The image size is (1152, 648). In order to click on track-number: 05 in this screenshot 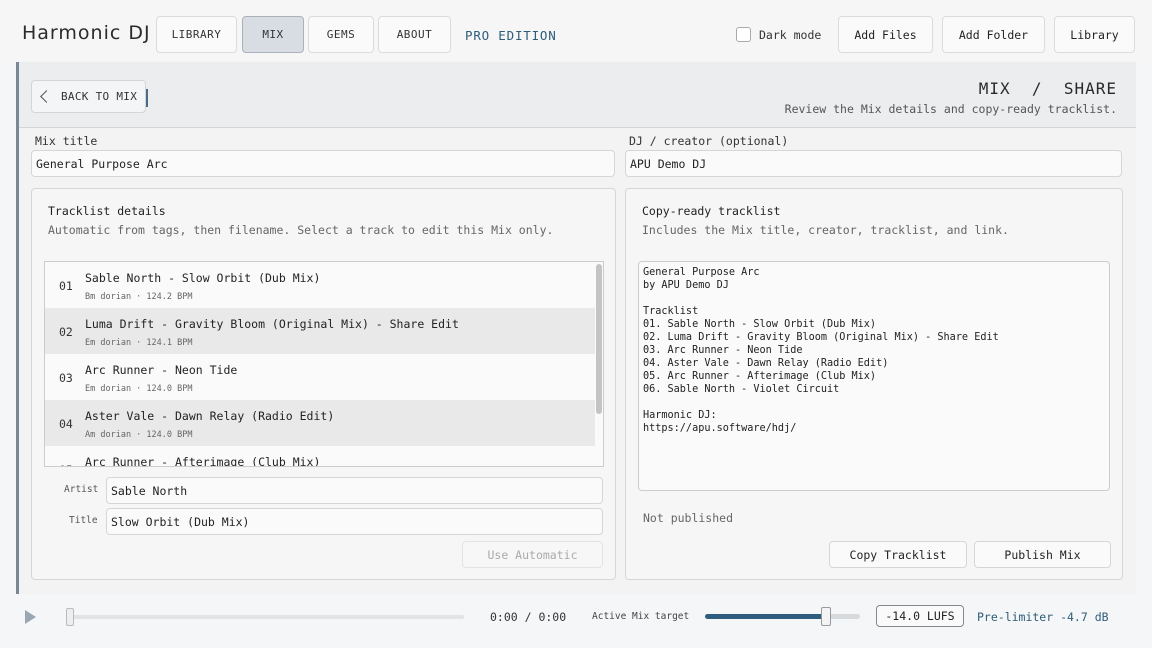, I will do `click(66, 464)`.